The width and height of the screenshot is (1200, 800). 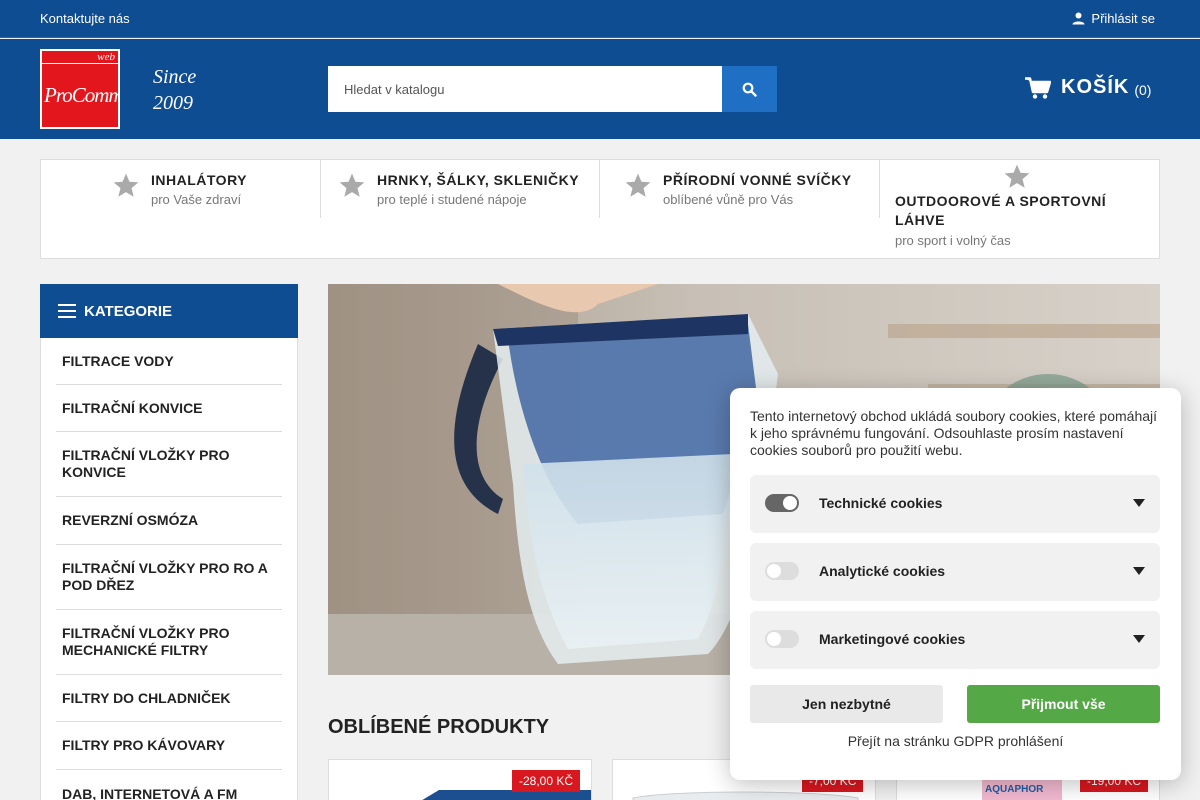 What do you see at coordinates (1095, 87) in the screenshot?
I see `cart-label: KOŠÍK` at bounding box center [1095, 87].